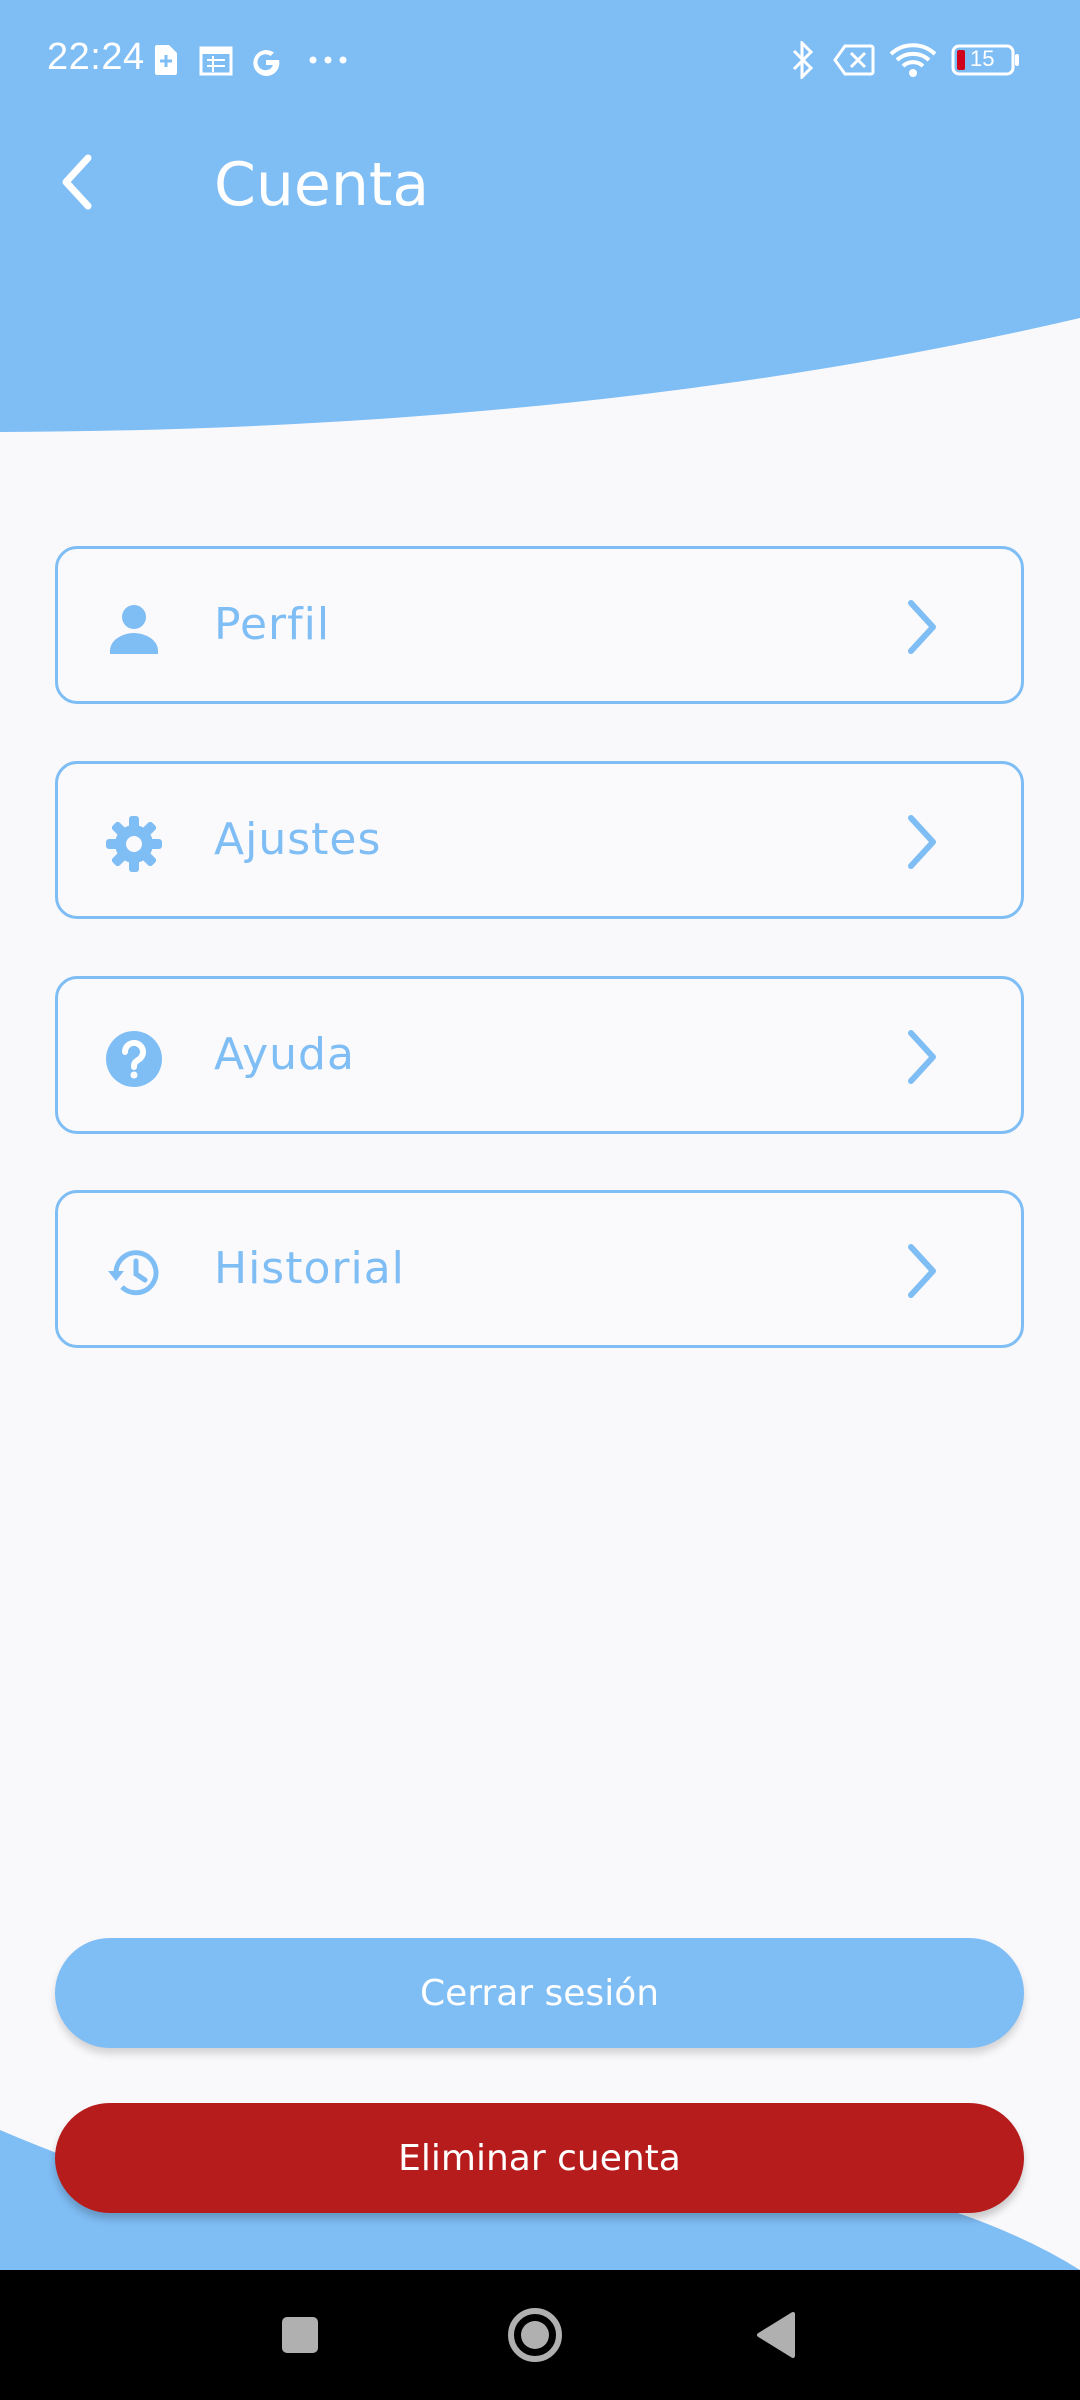 This screenshot has height=2400, width=1080. I want to click on battery-level: 15, so click(982, 58).